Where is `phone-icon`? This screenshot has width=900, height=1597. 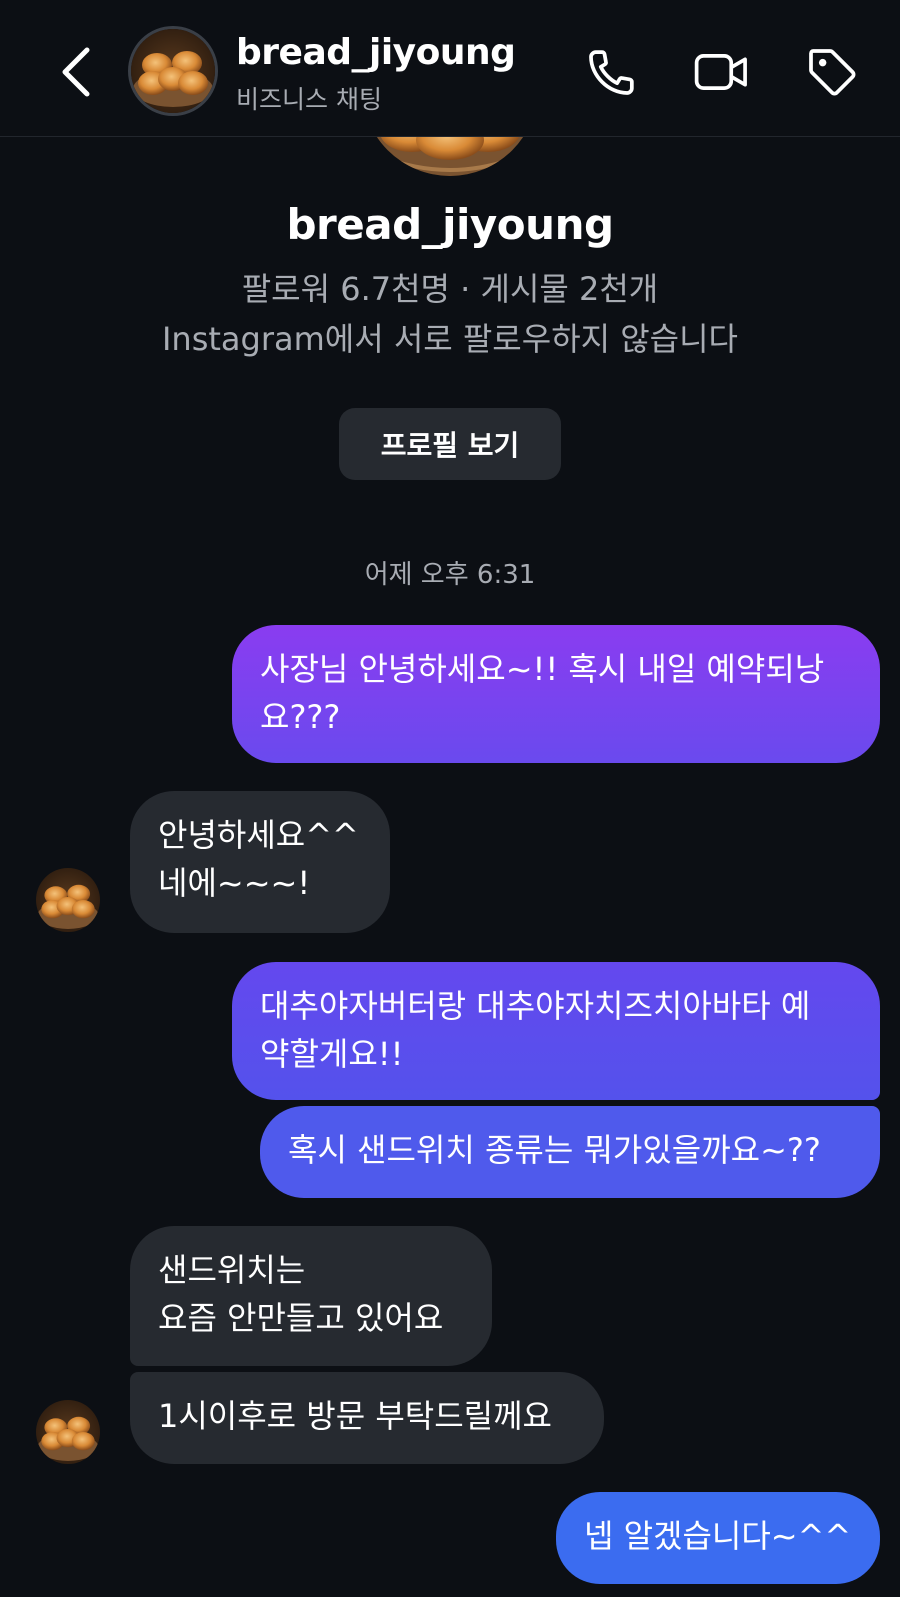
phone-icon is located at coordinates (611, 72).